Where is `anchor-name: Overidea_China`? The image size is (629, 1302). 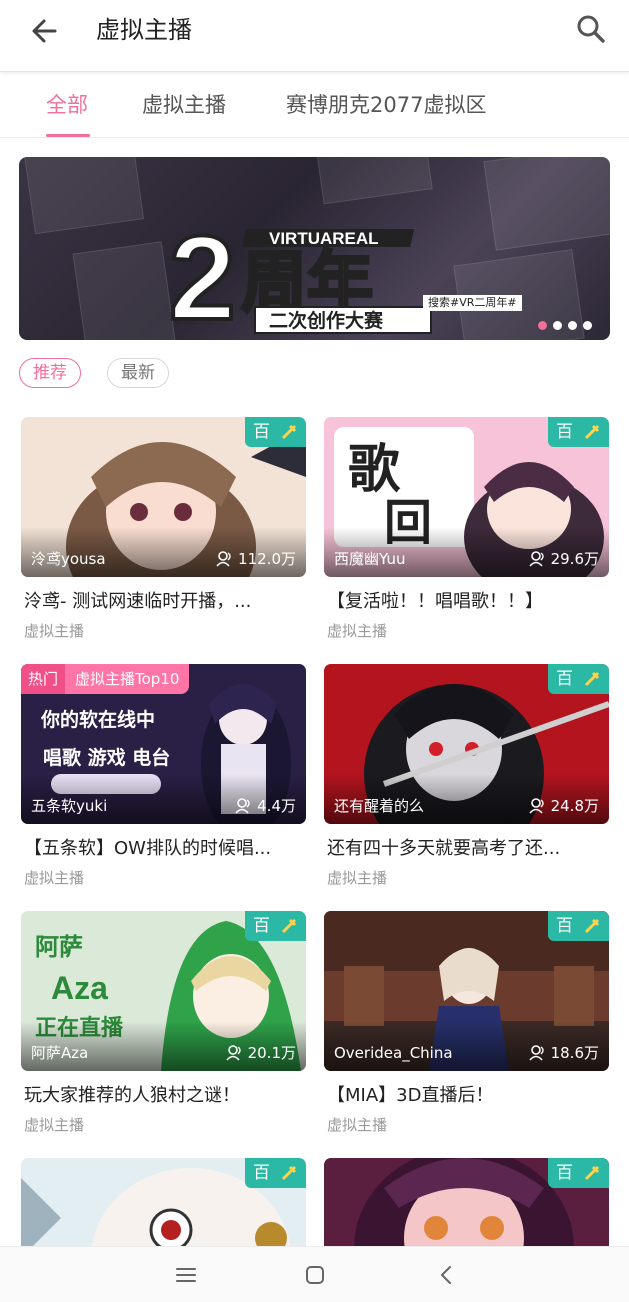 anchor-name: Overidea_China is located at coordinates (393, 1053).